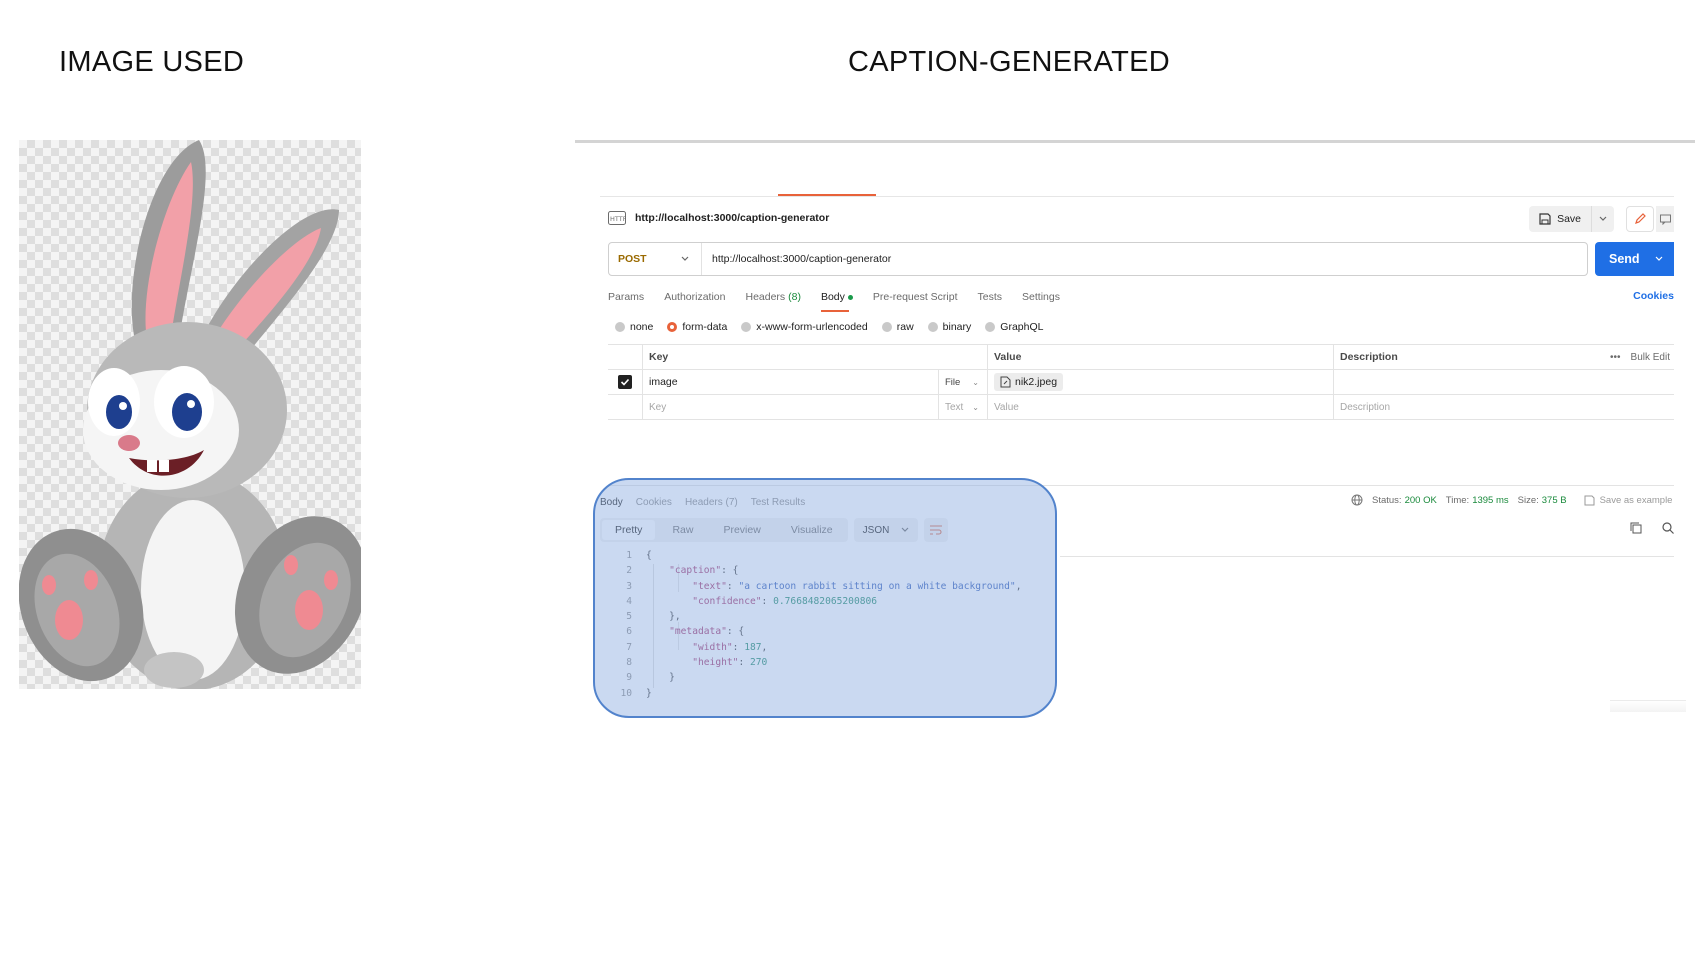 The height and width of the screenshot is (956, 1698). What do you see at coordinates (732, 218) in the screenshot?
I see `request-title: http://localhost:3000/caption-generator` at bounding box center [732, 218].